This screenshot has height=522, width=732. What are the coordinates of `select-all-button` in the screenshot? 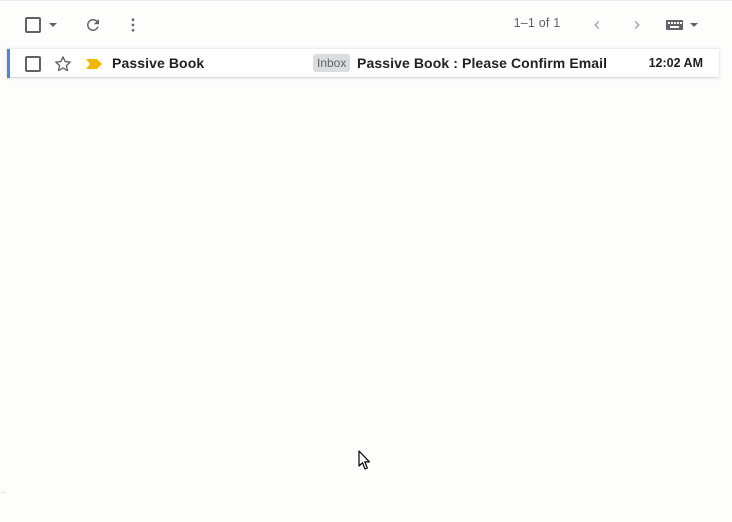 It's located at (41, 25).